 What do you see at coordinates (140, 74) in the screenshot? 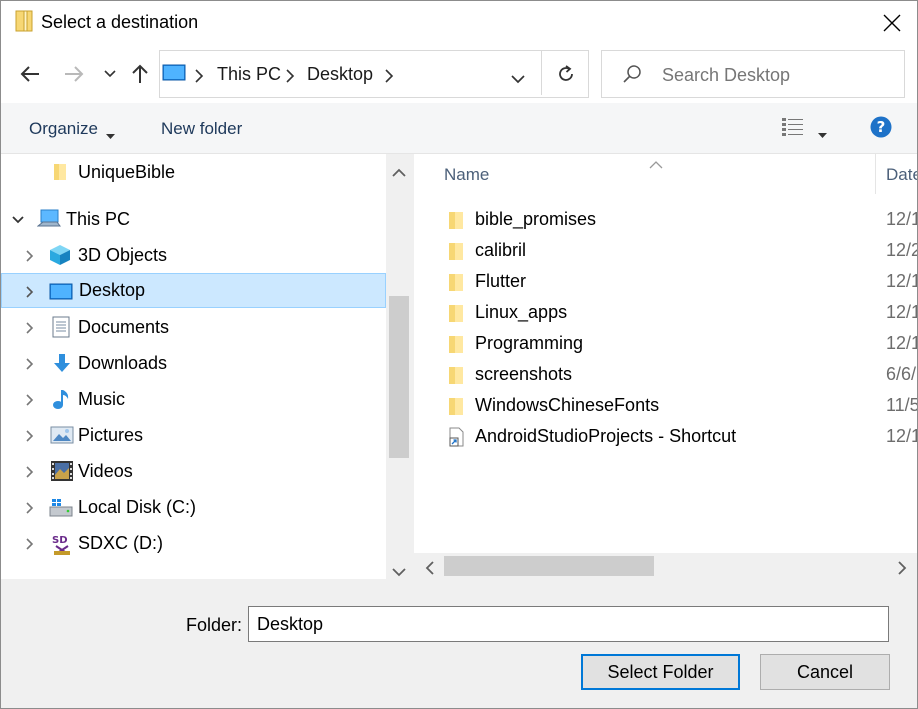
I see `up-button` at bounding box center [140, 74].